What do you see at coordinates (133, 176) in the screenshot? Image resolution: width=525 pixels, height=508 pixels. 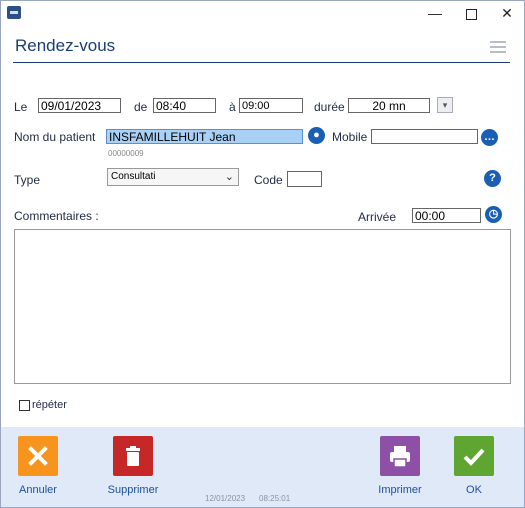 I see `type-select-value: Consultati` at bounding box center [133, 176].